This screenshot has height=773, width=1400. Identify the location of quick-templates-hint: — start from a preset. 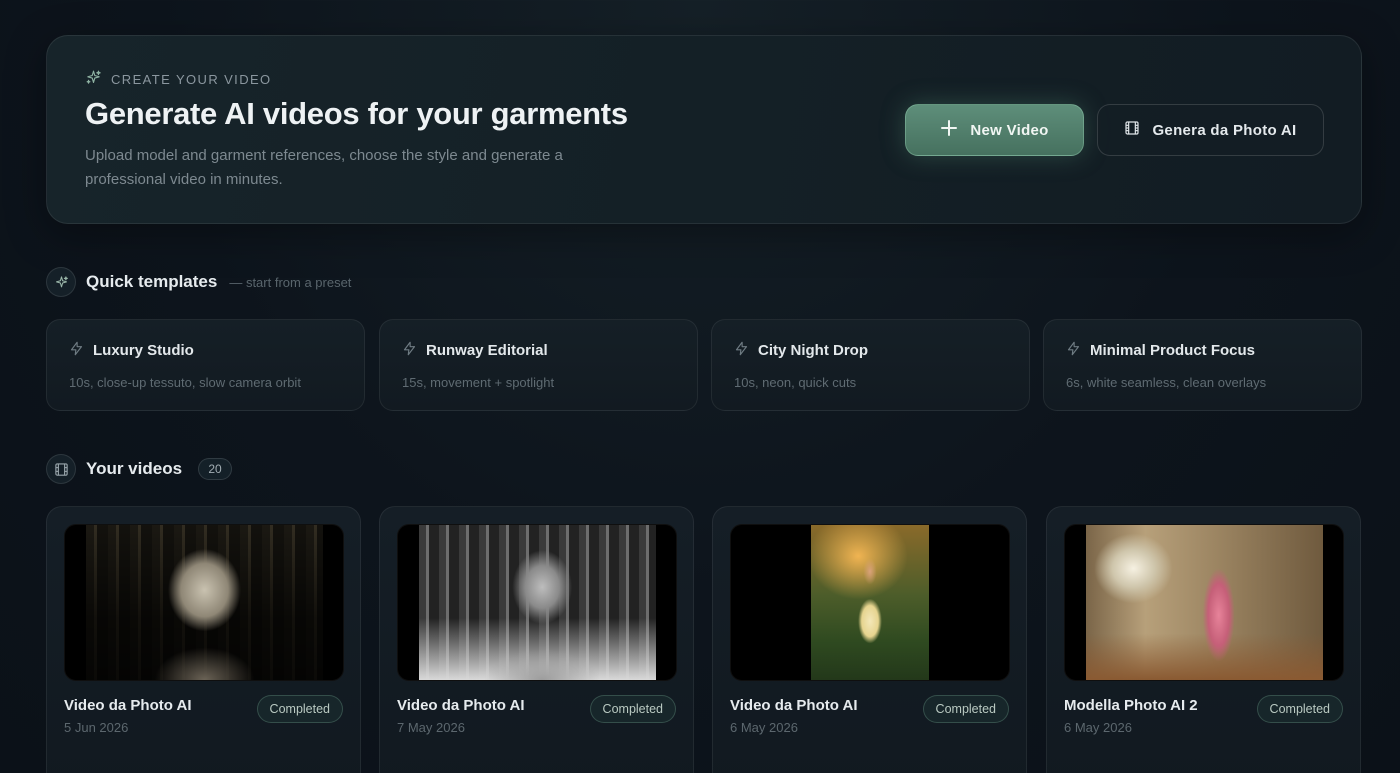
(290, 282).